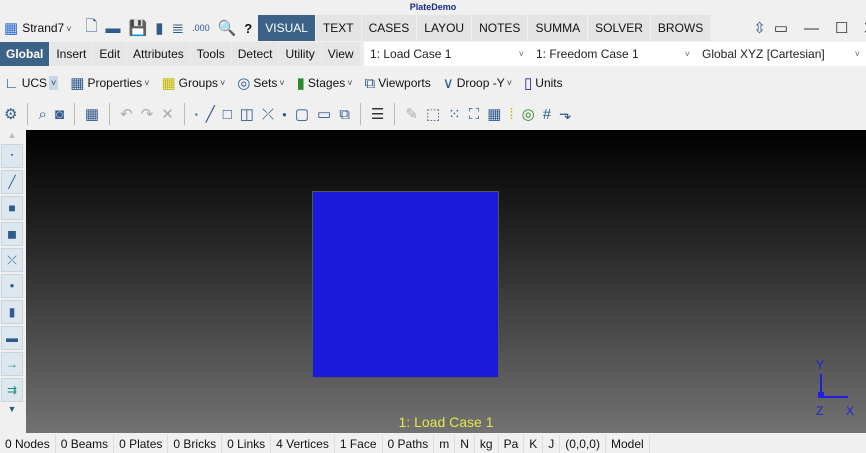 The width and height of the screenshot is (866, 453). I want to click on tab-summary: SUMMA, so click(558, 28).